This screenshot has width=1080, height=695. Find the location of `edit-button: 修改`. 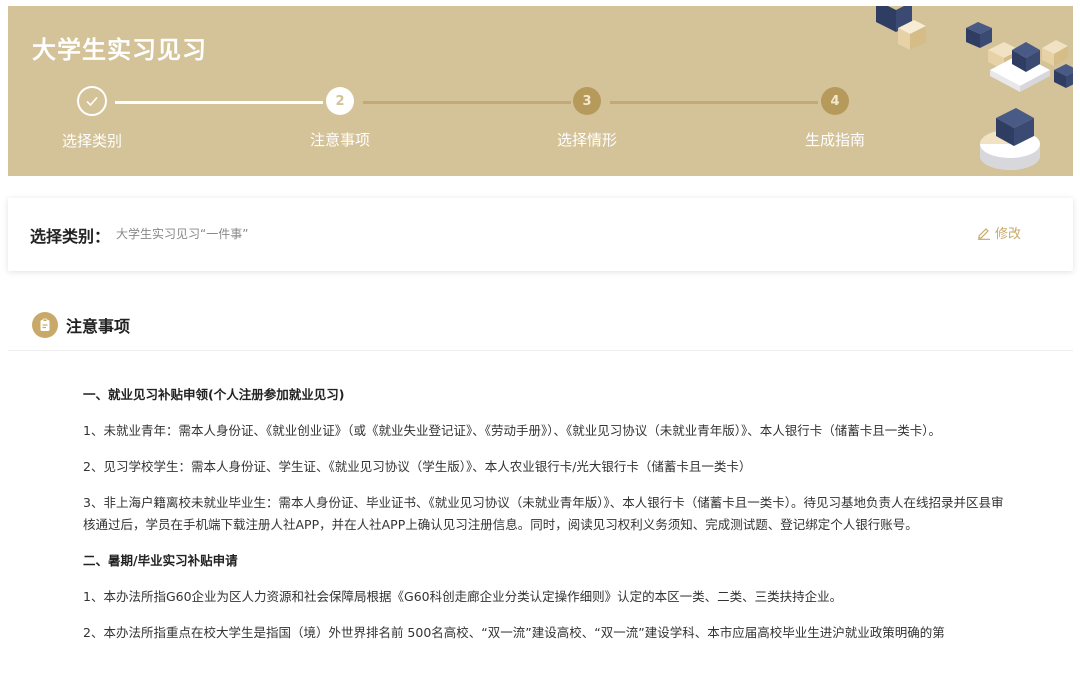

edit-button: 修改 is located at coordinates (999, 232).